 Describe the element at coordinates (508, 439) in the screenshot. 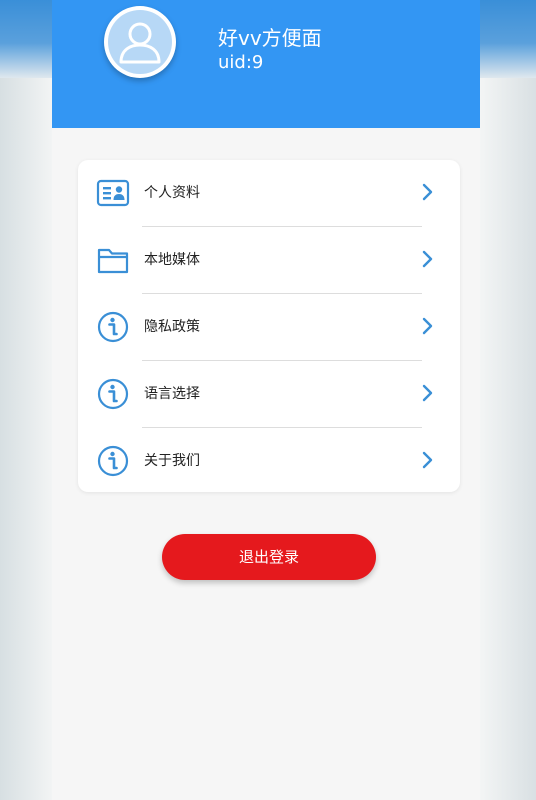

I see `background-right-band` at that location.